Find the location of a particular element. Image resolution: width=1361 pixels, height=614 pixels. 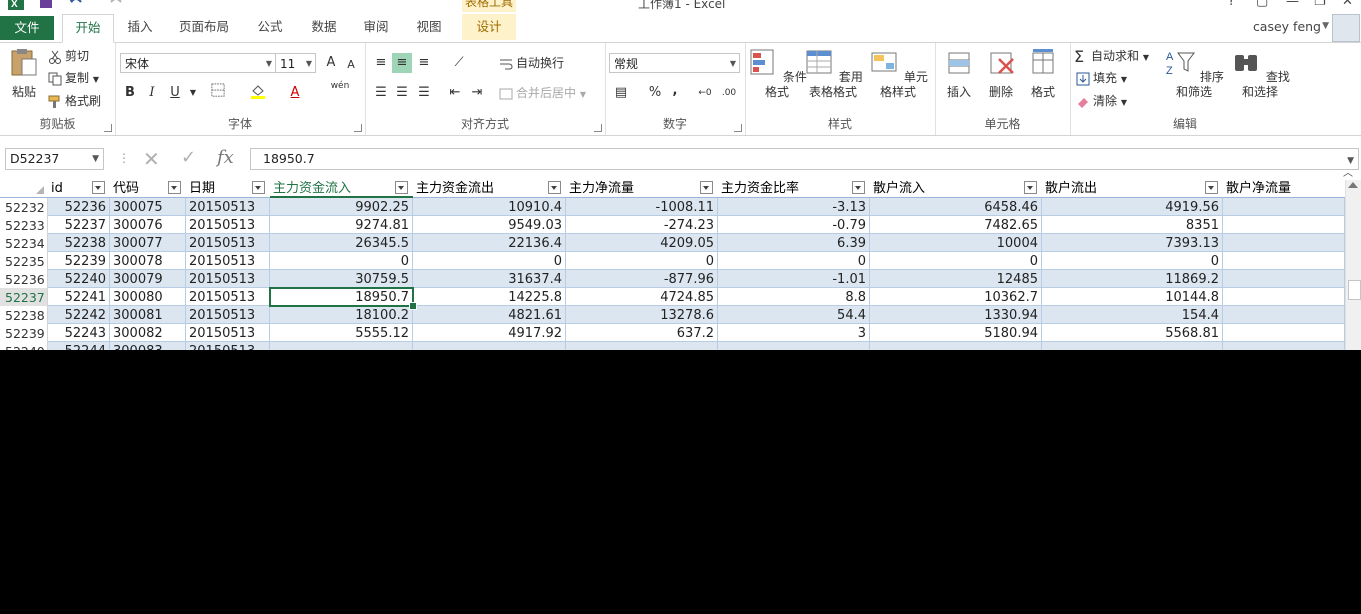

table-cell: 4724.85 is located at coordinates (642, 297).